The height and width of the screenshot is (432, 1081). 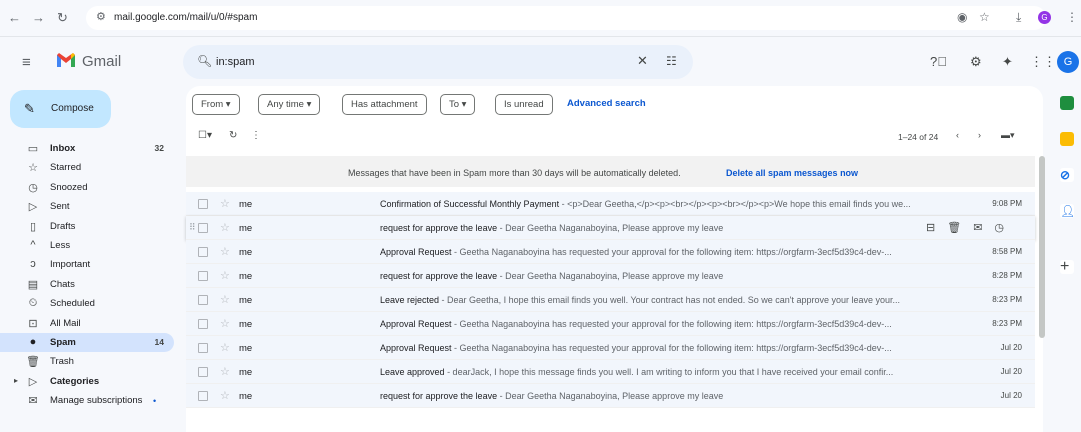 I want to click on more-options-icon: ⋮, so click(x=256, y=135).